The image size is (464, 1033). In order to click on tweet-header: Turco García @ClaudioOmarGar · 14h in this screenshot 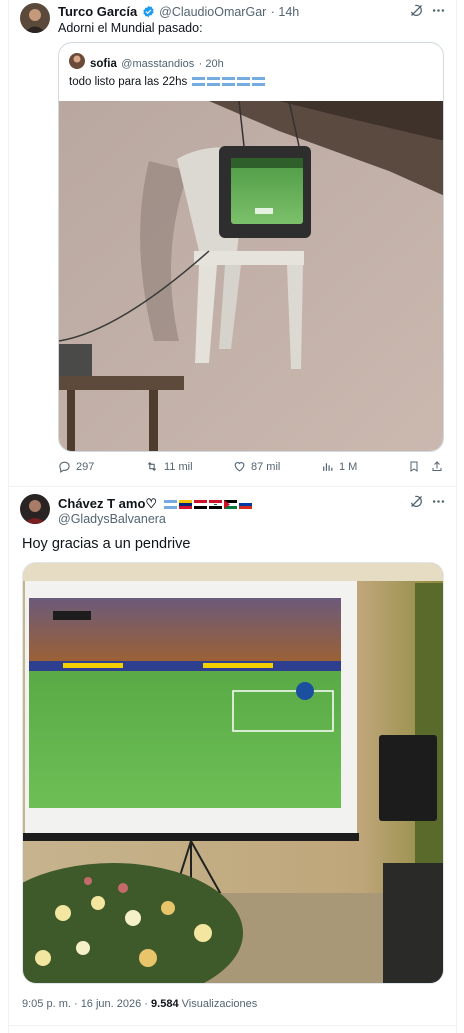, I will do `click(178, 13)`.